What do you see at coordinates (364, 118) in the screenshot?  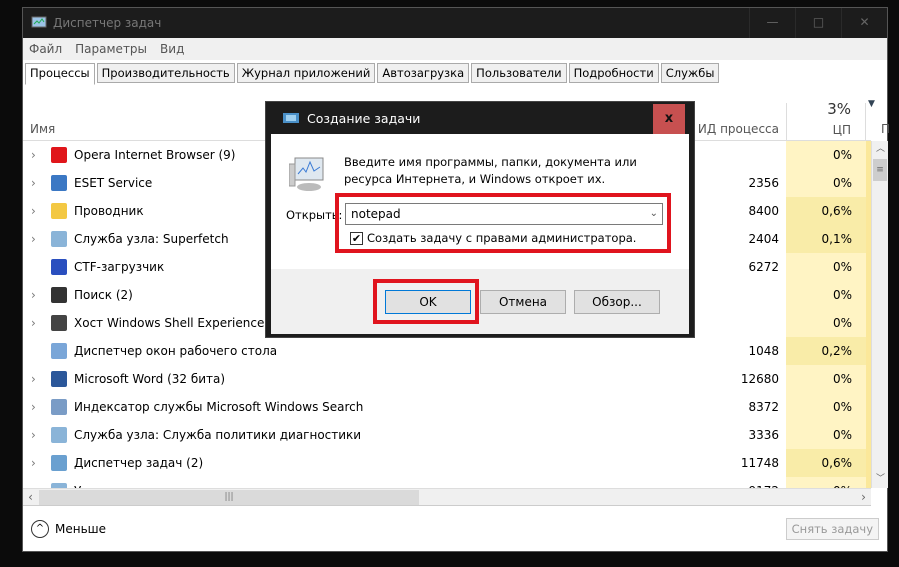 I see `dialog-title: Создание задачи` at bounding box center [364, 118].